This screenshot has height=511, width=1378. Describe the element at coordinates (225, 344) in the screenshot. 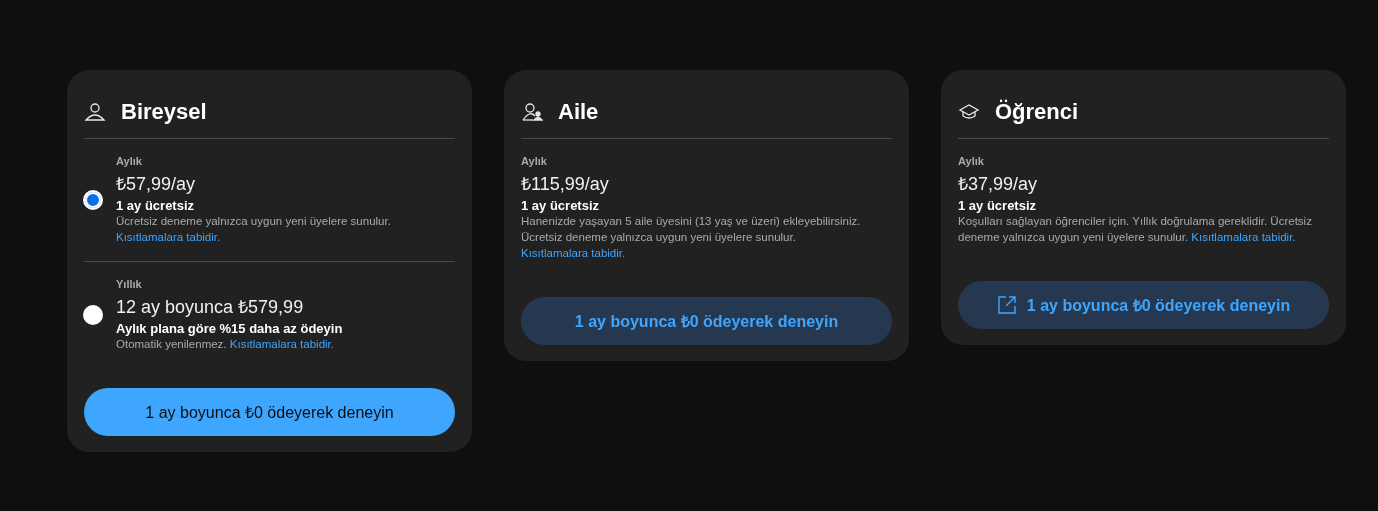

I see `plan-note: Otomatik yenilenmez. Kısıtlamalara tabidir.` at that location.